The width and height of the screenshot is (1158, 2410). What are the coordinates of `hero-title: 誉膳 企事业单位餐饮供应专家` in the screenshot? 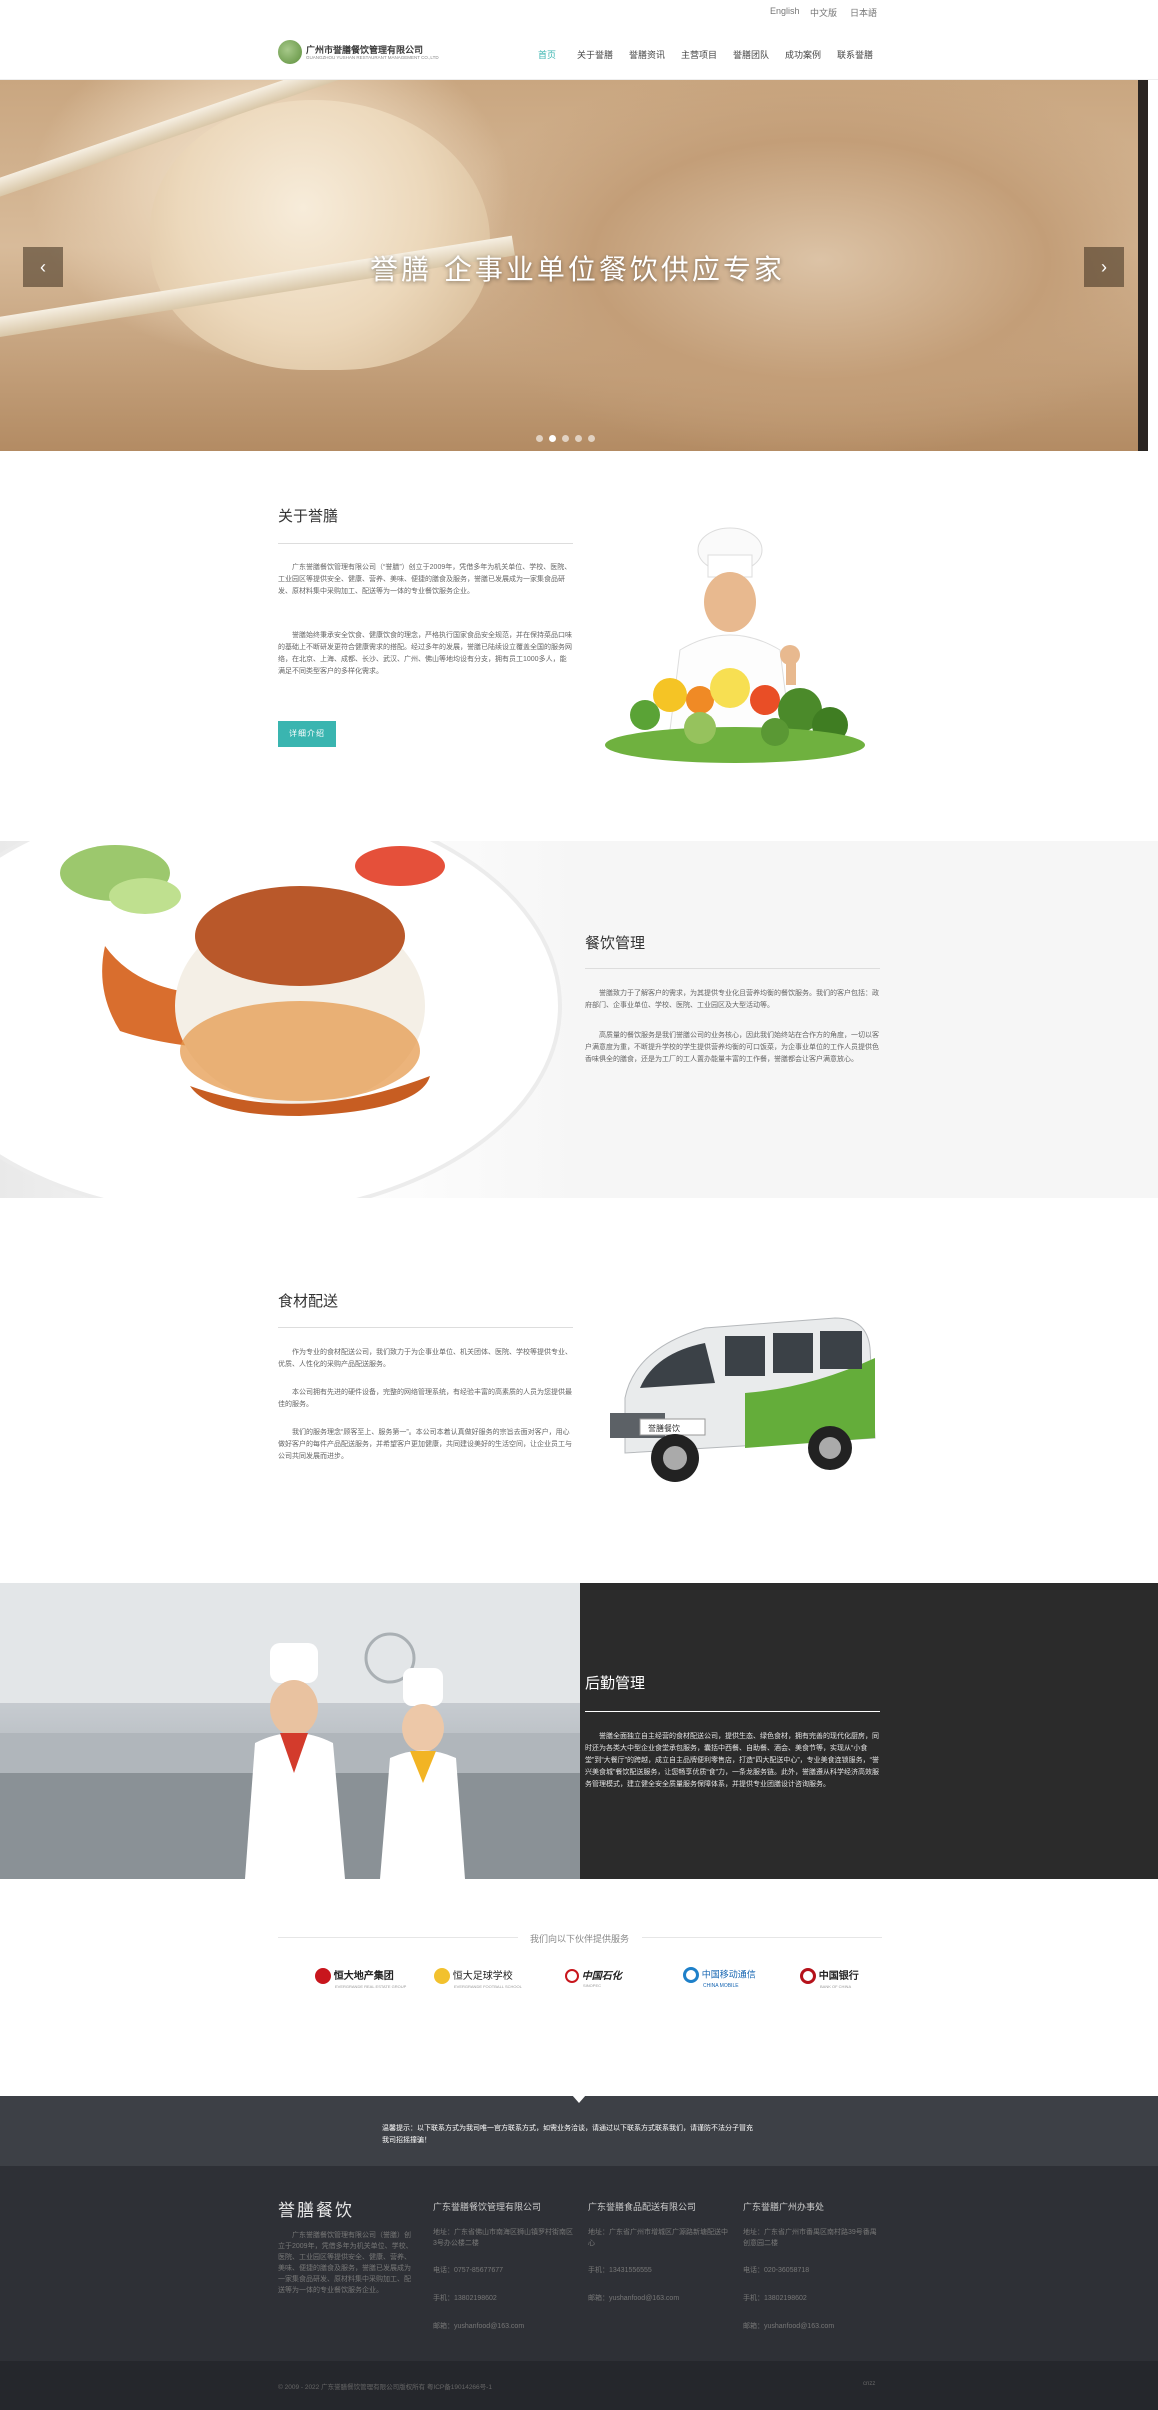 It's located at (577, 269).